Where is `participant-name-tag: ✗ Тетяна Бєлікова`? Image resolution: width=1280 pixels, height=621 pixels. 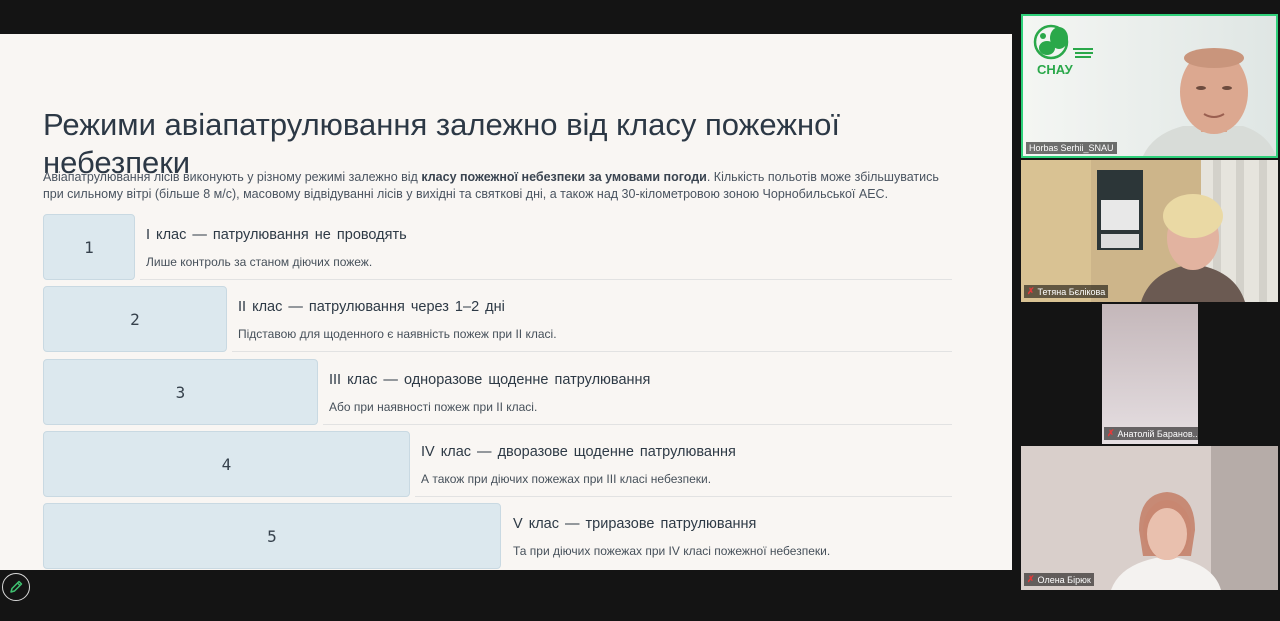
participant-name-tag: ✗ Тетяна Бєлікова is located at coordinates (1066, 291).